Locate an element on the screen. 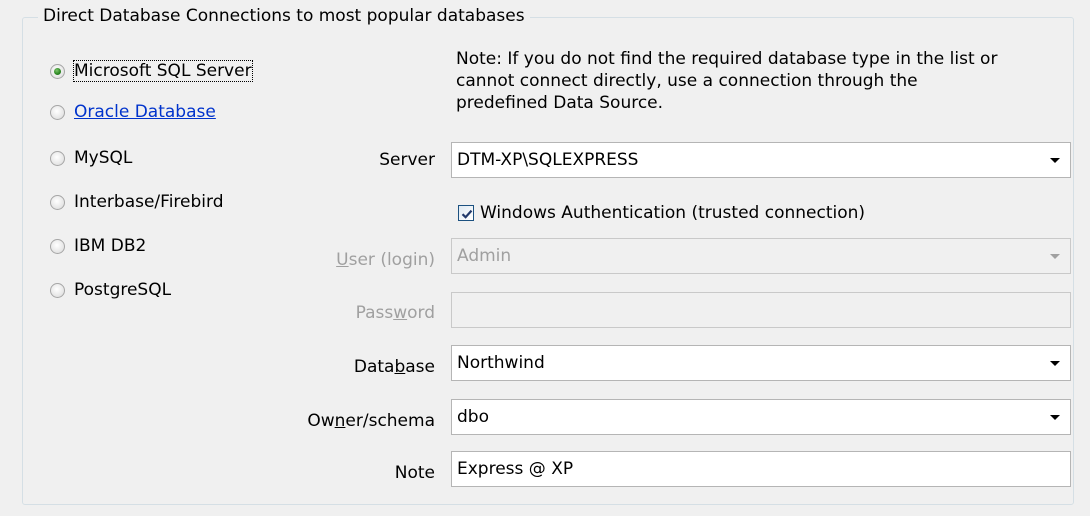  checkmark-icon is located at coordinates (467, 214).